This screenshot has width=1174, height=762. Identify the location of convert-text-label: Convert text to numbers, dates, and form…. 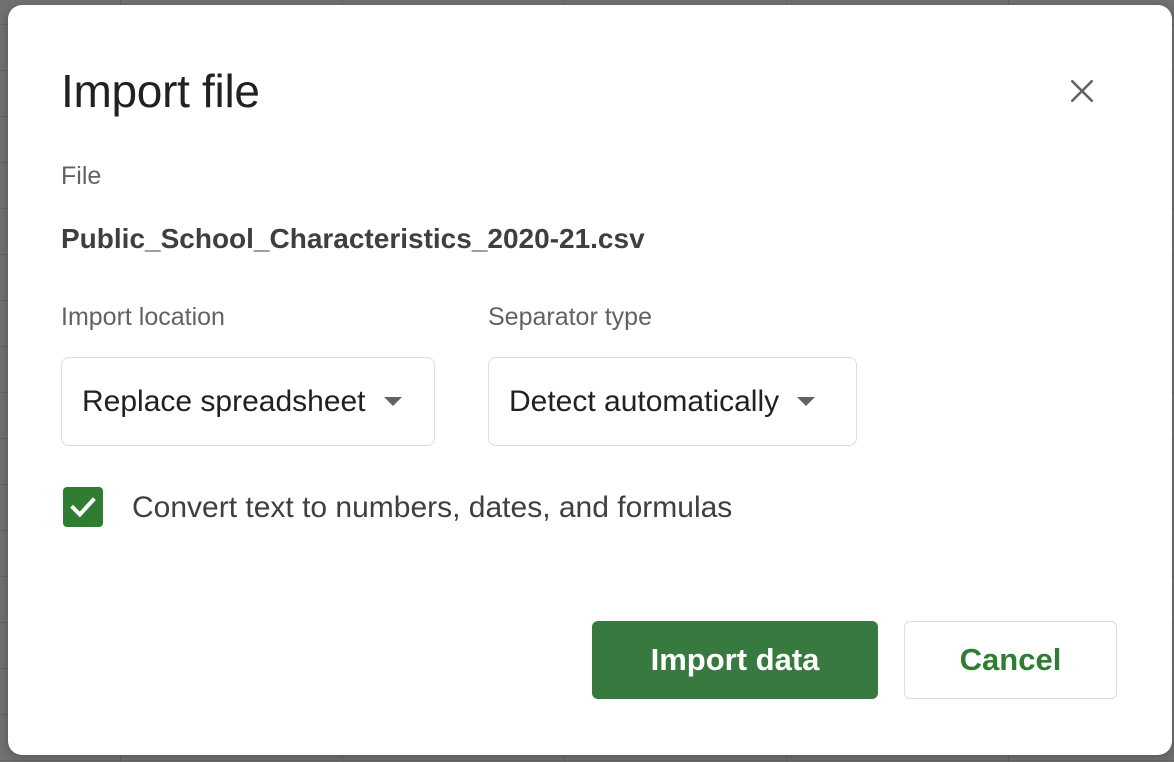
(432, 508).